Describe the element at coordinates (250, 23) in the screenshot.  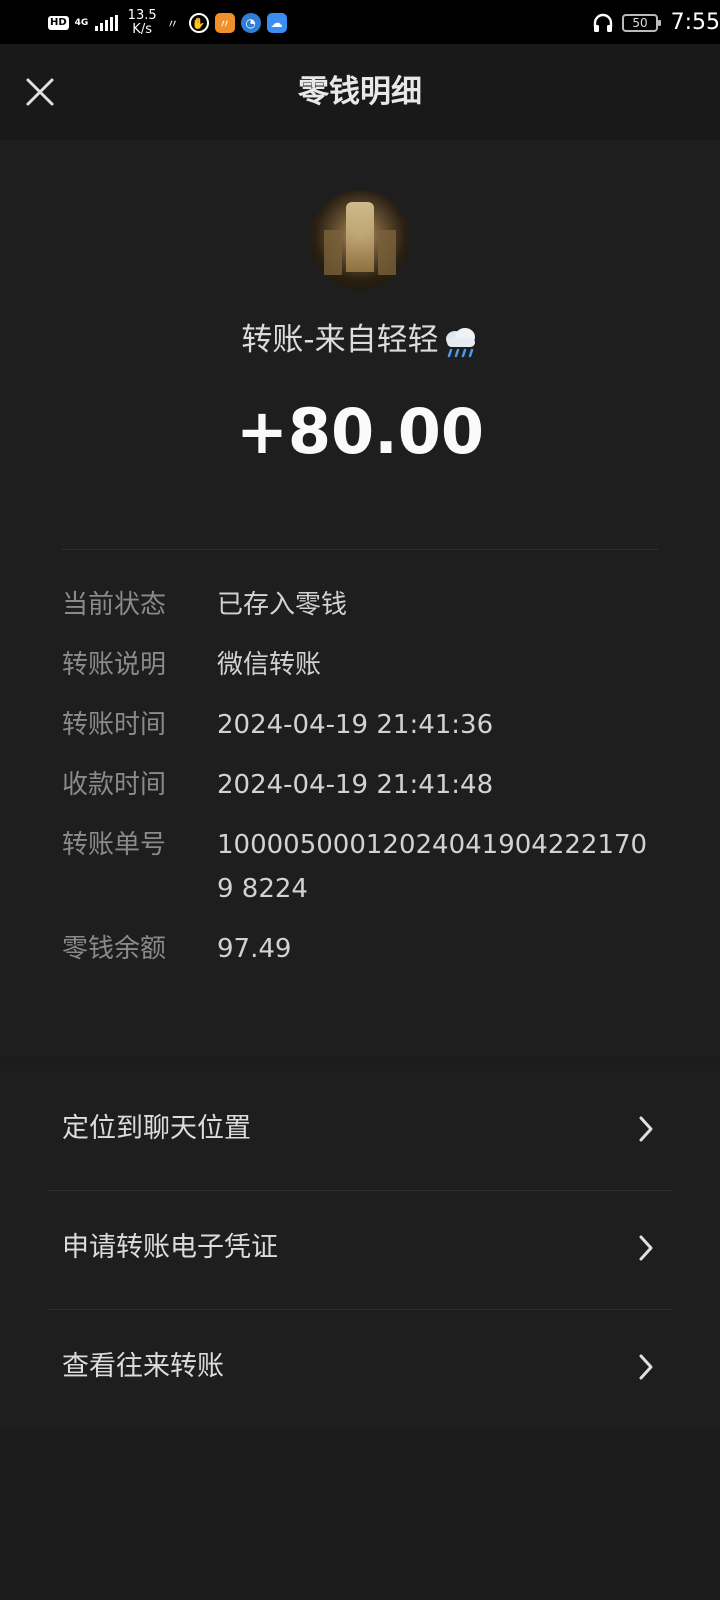
I see `browser-app-icon: ◔` at that location.